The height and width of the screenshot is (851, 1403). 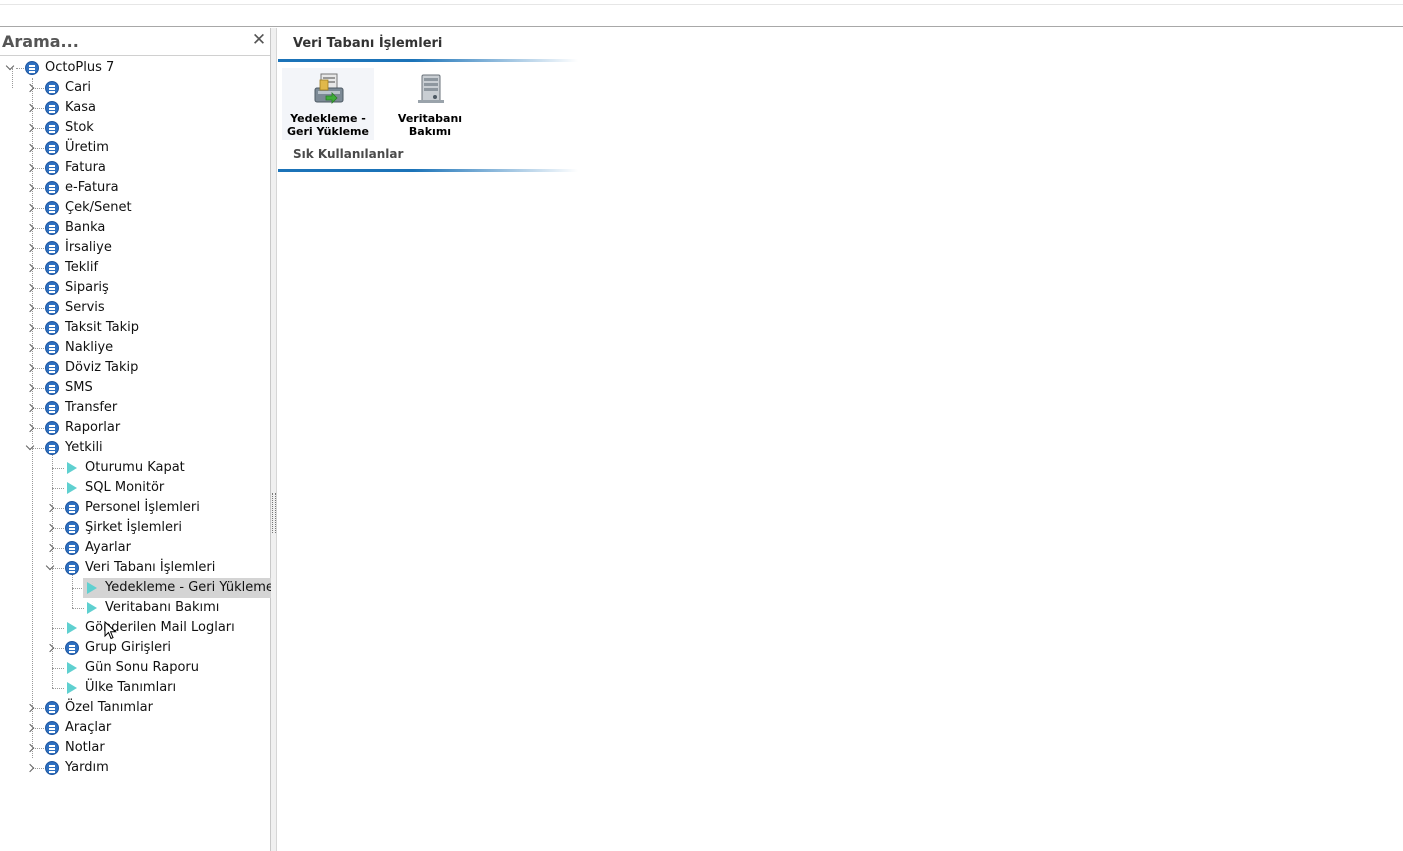 I want to click on tree-node-ayarlar: Ayarlar, so click(x=135, y=548).